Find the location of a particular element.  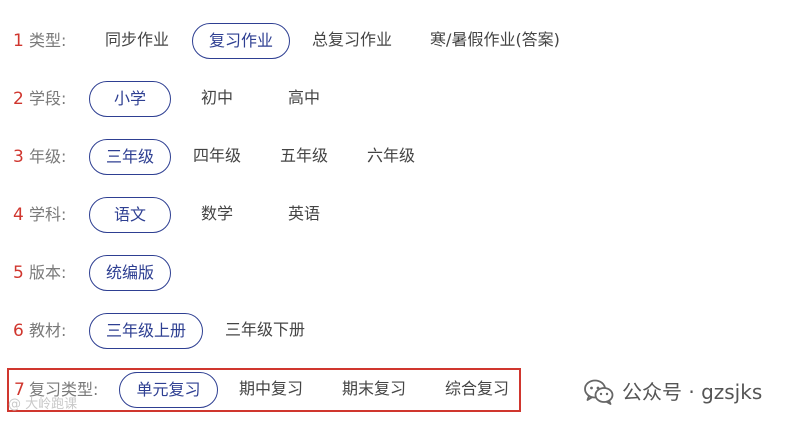

filter-number: 2 is located at coordinates (18, 99).